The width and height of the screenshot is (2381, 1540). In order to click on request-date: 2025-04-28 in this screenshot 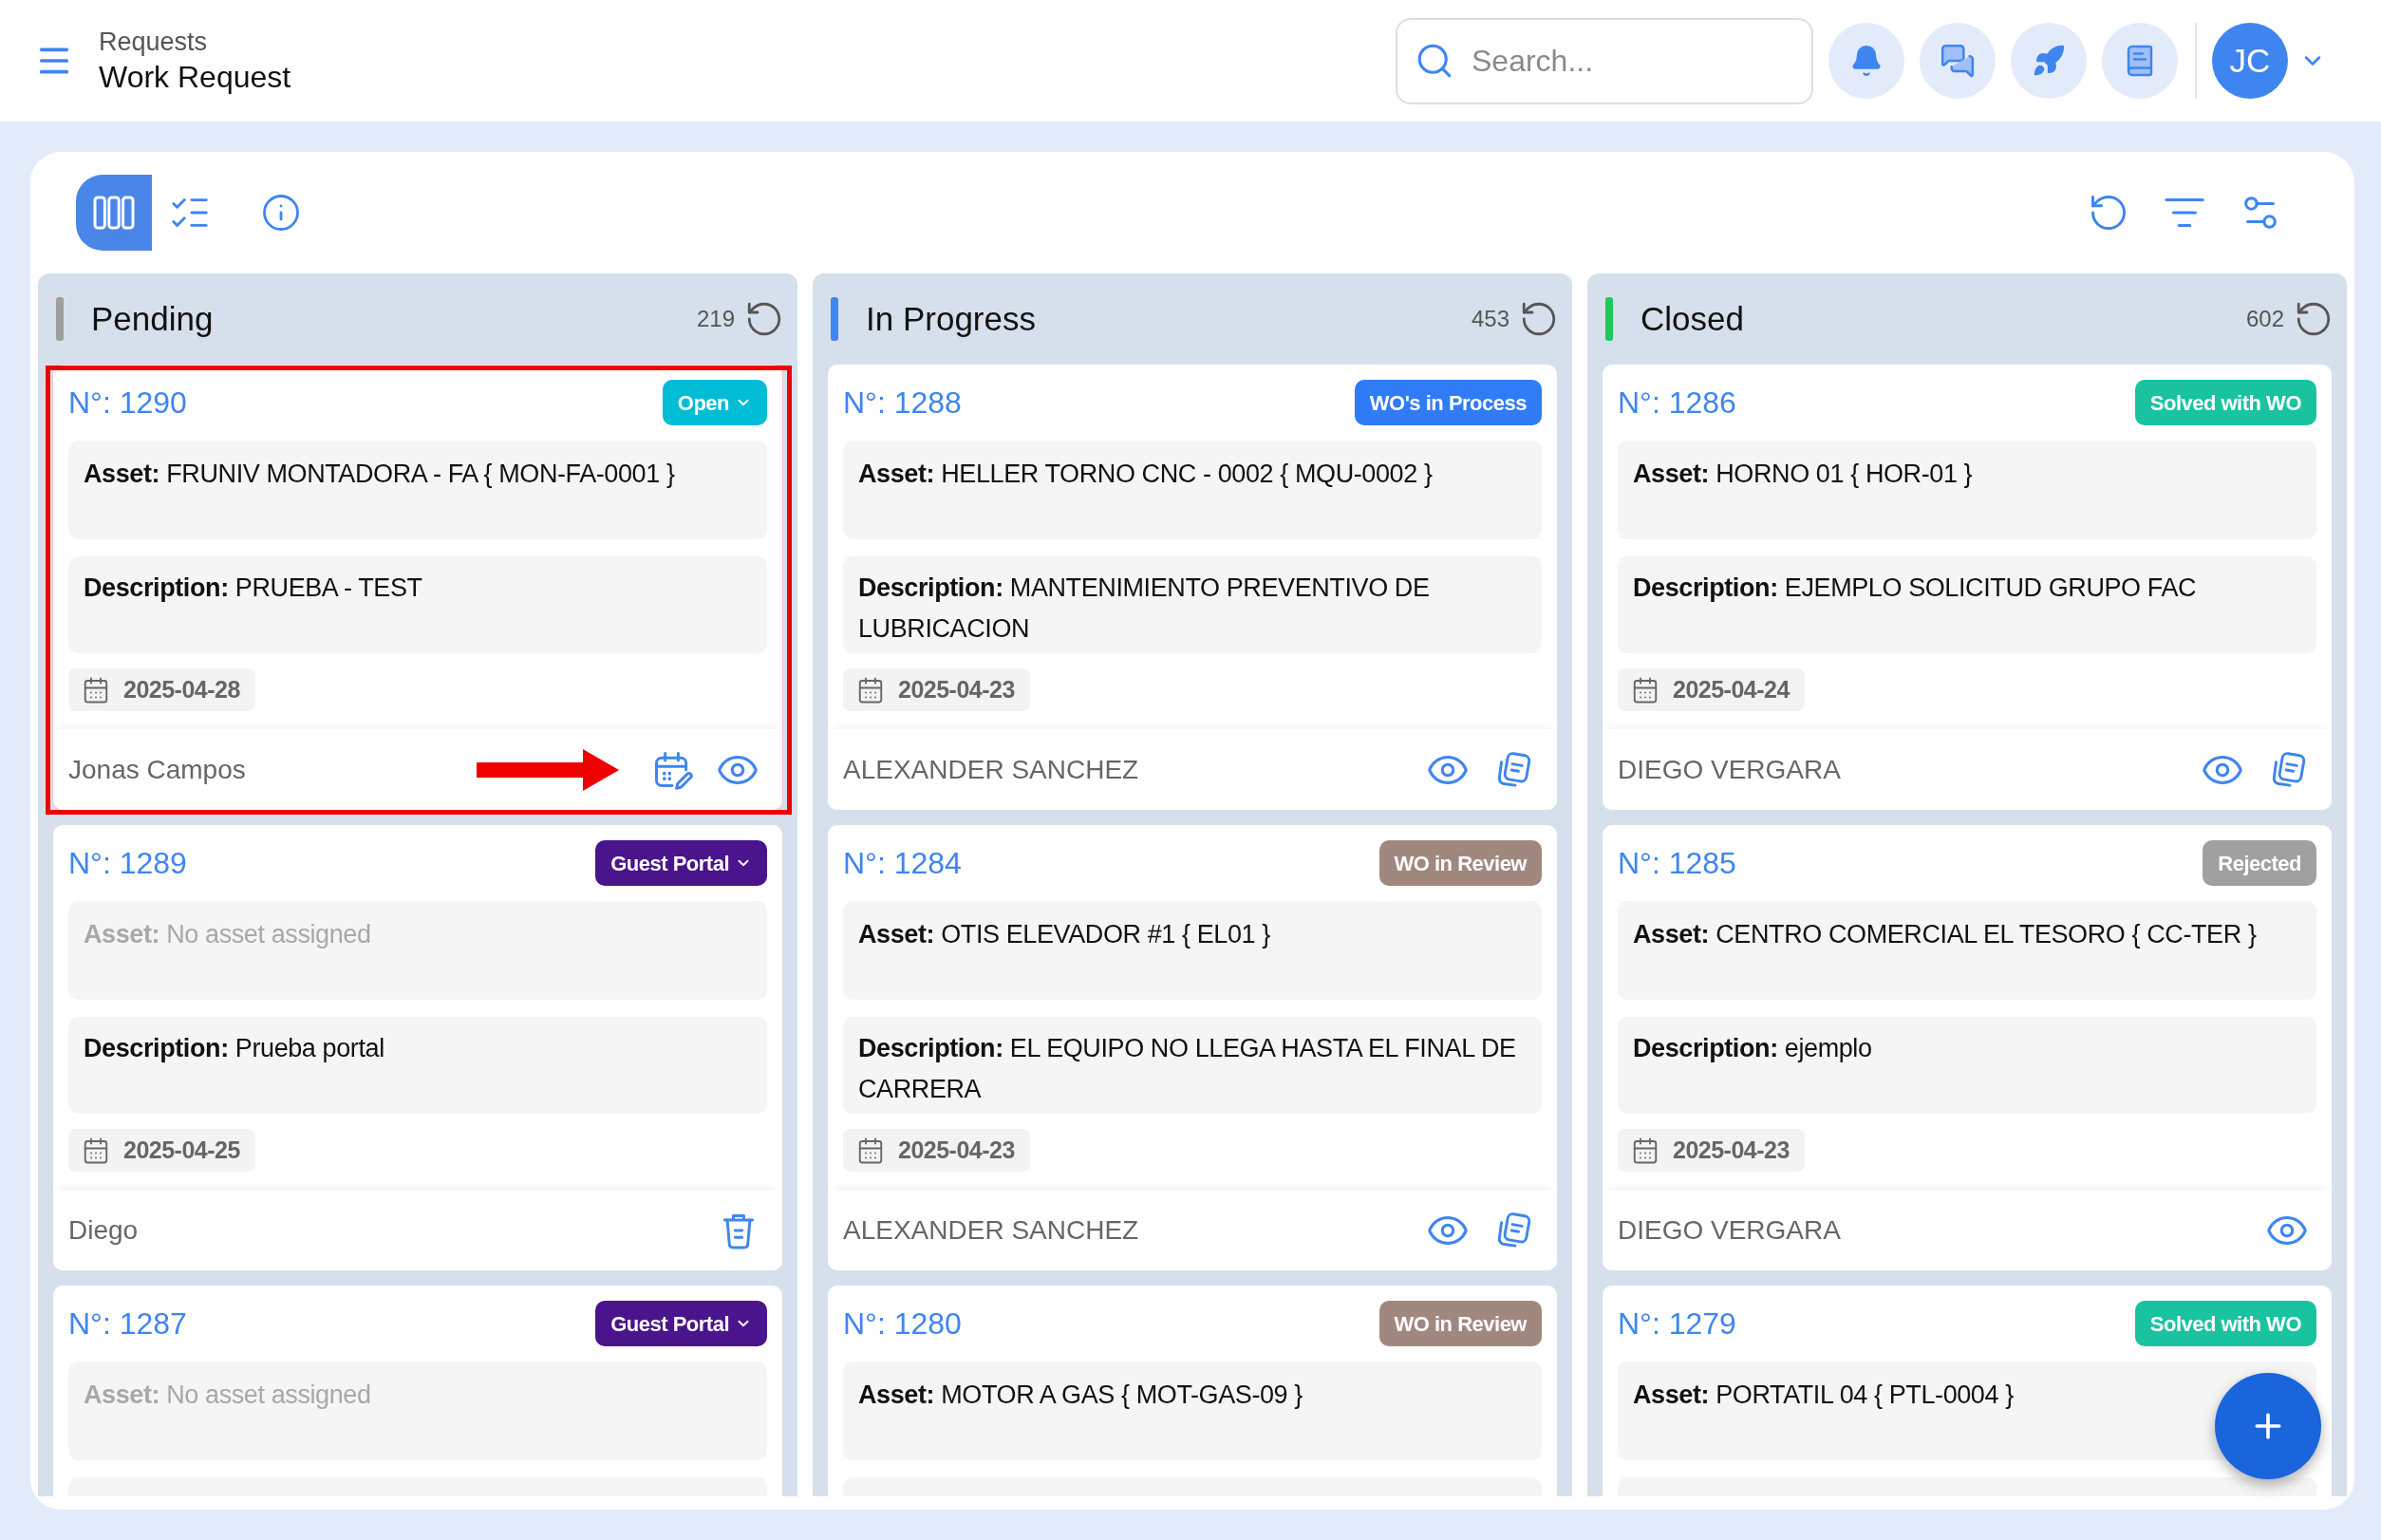, I will do `click(182, 689)`.